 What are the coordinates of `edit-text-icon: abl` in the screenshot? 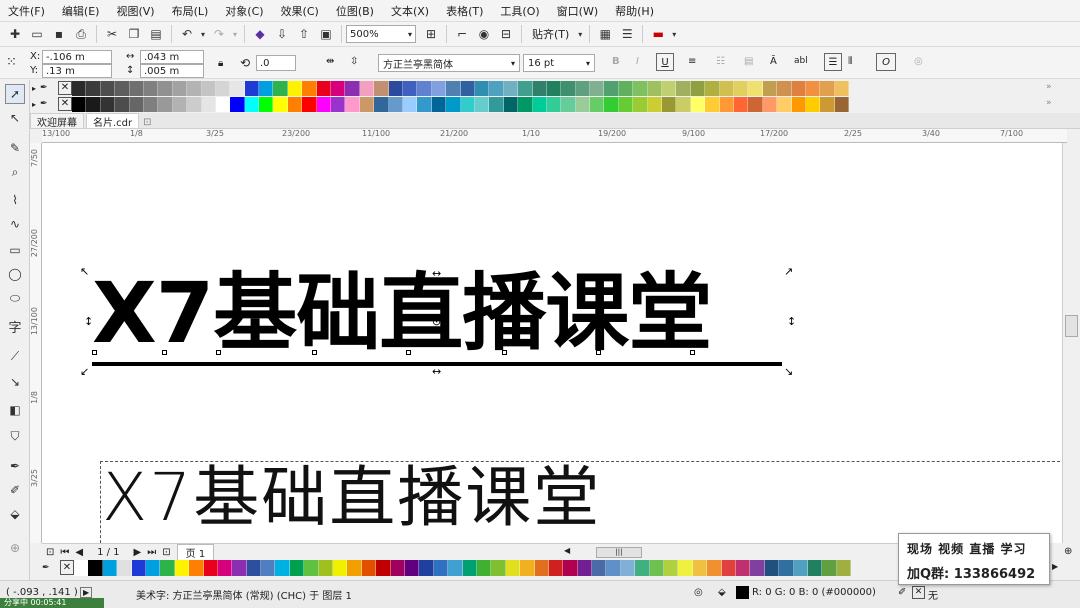 It's located at (801, 61).